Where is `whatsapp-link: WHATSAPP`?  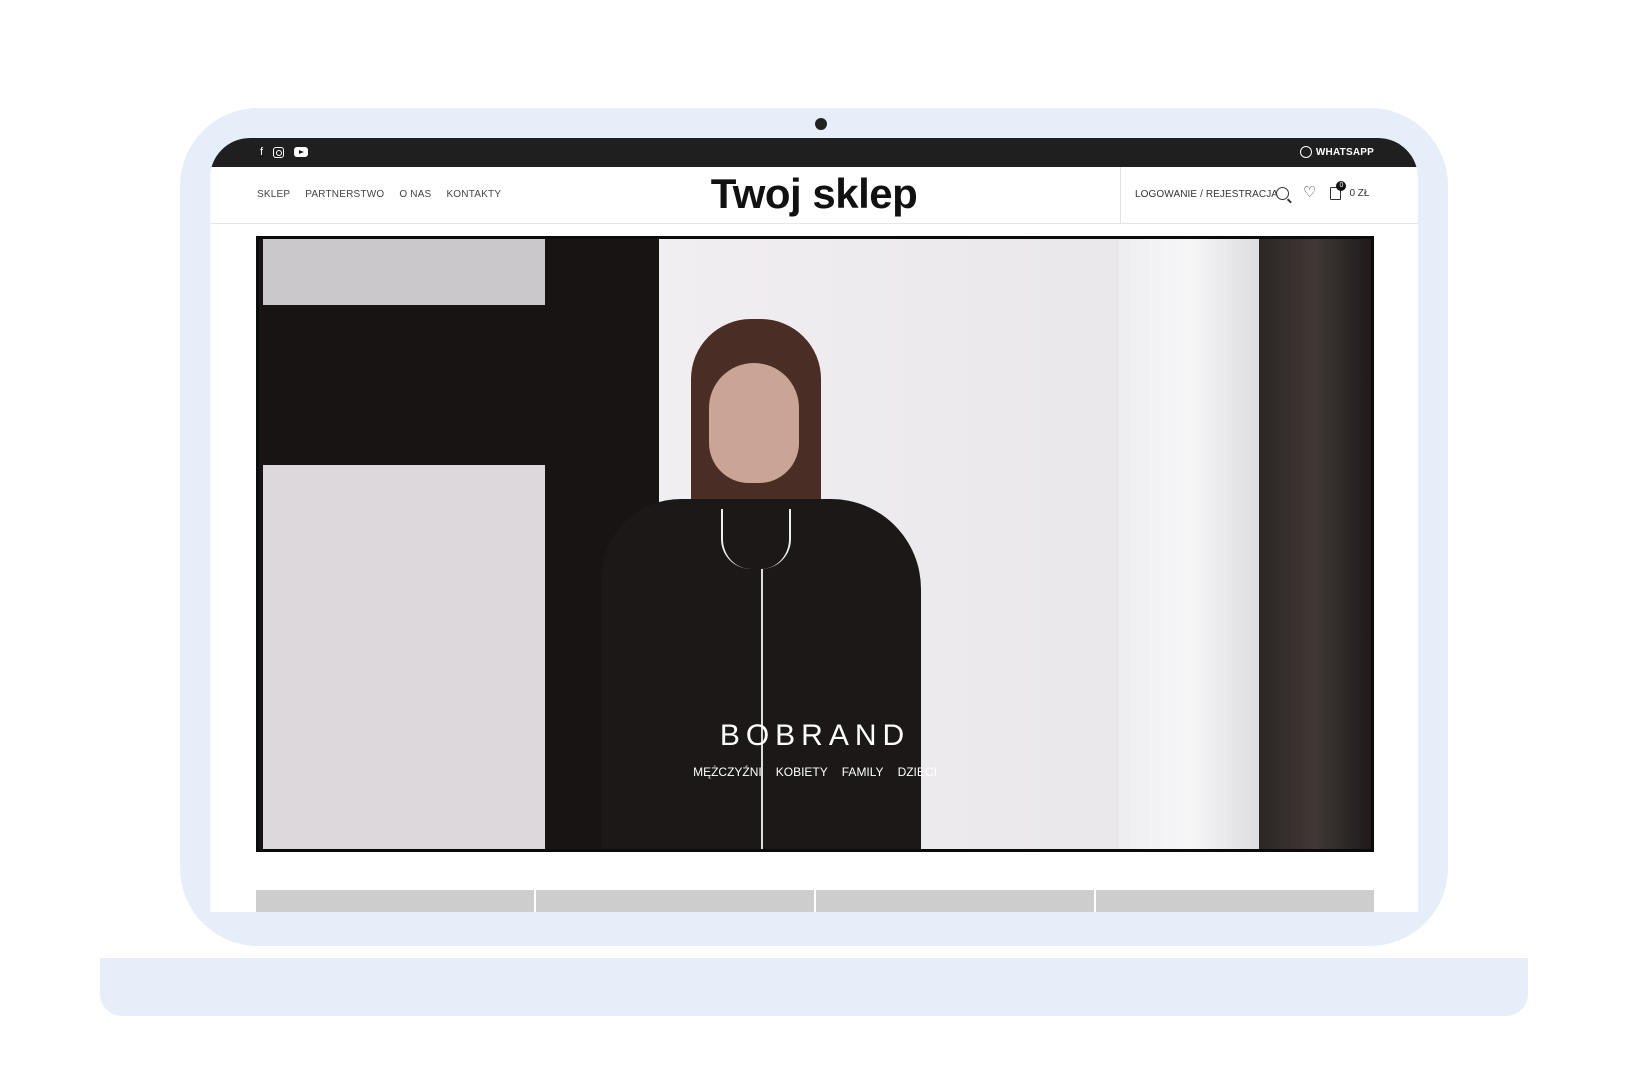
whatsapp-link: WHATSAPP is located at coordinates (1336, 152).